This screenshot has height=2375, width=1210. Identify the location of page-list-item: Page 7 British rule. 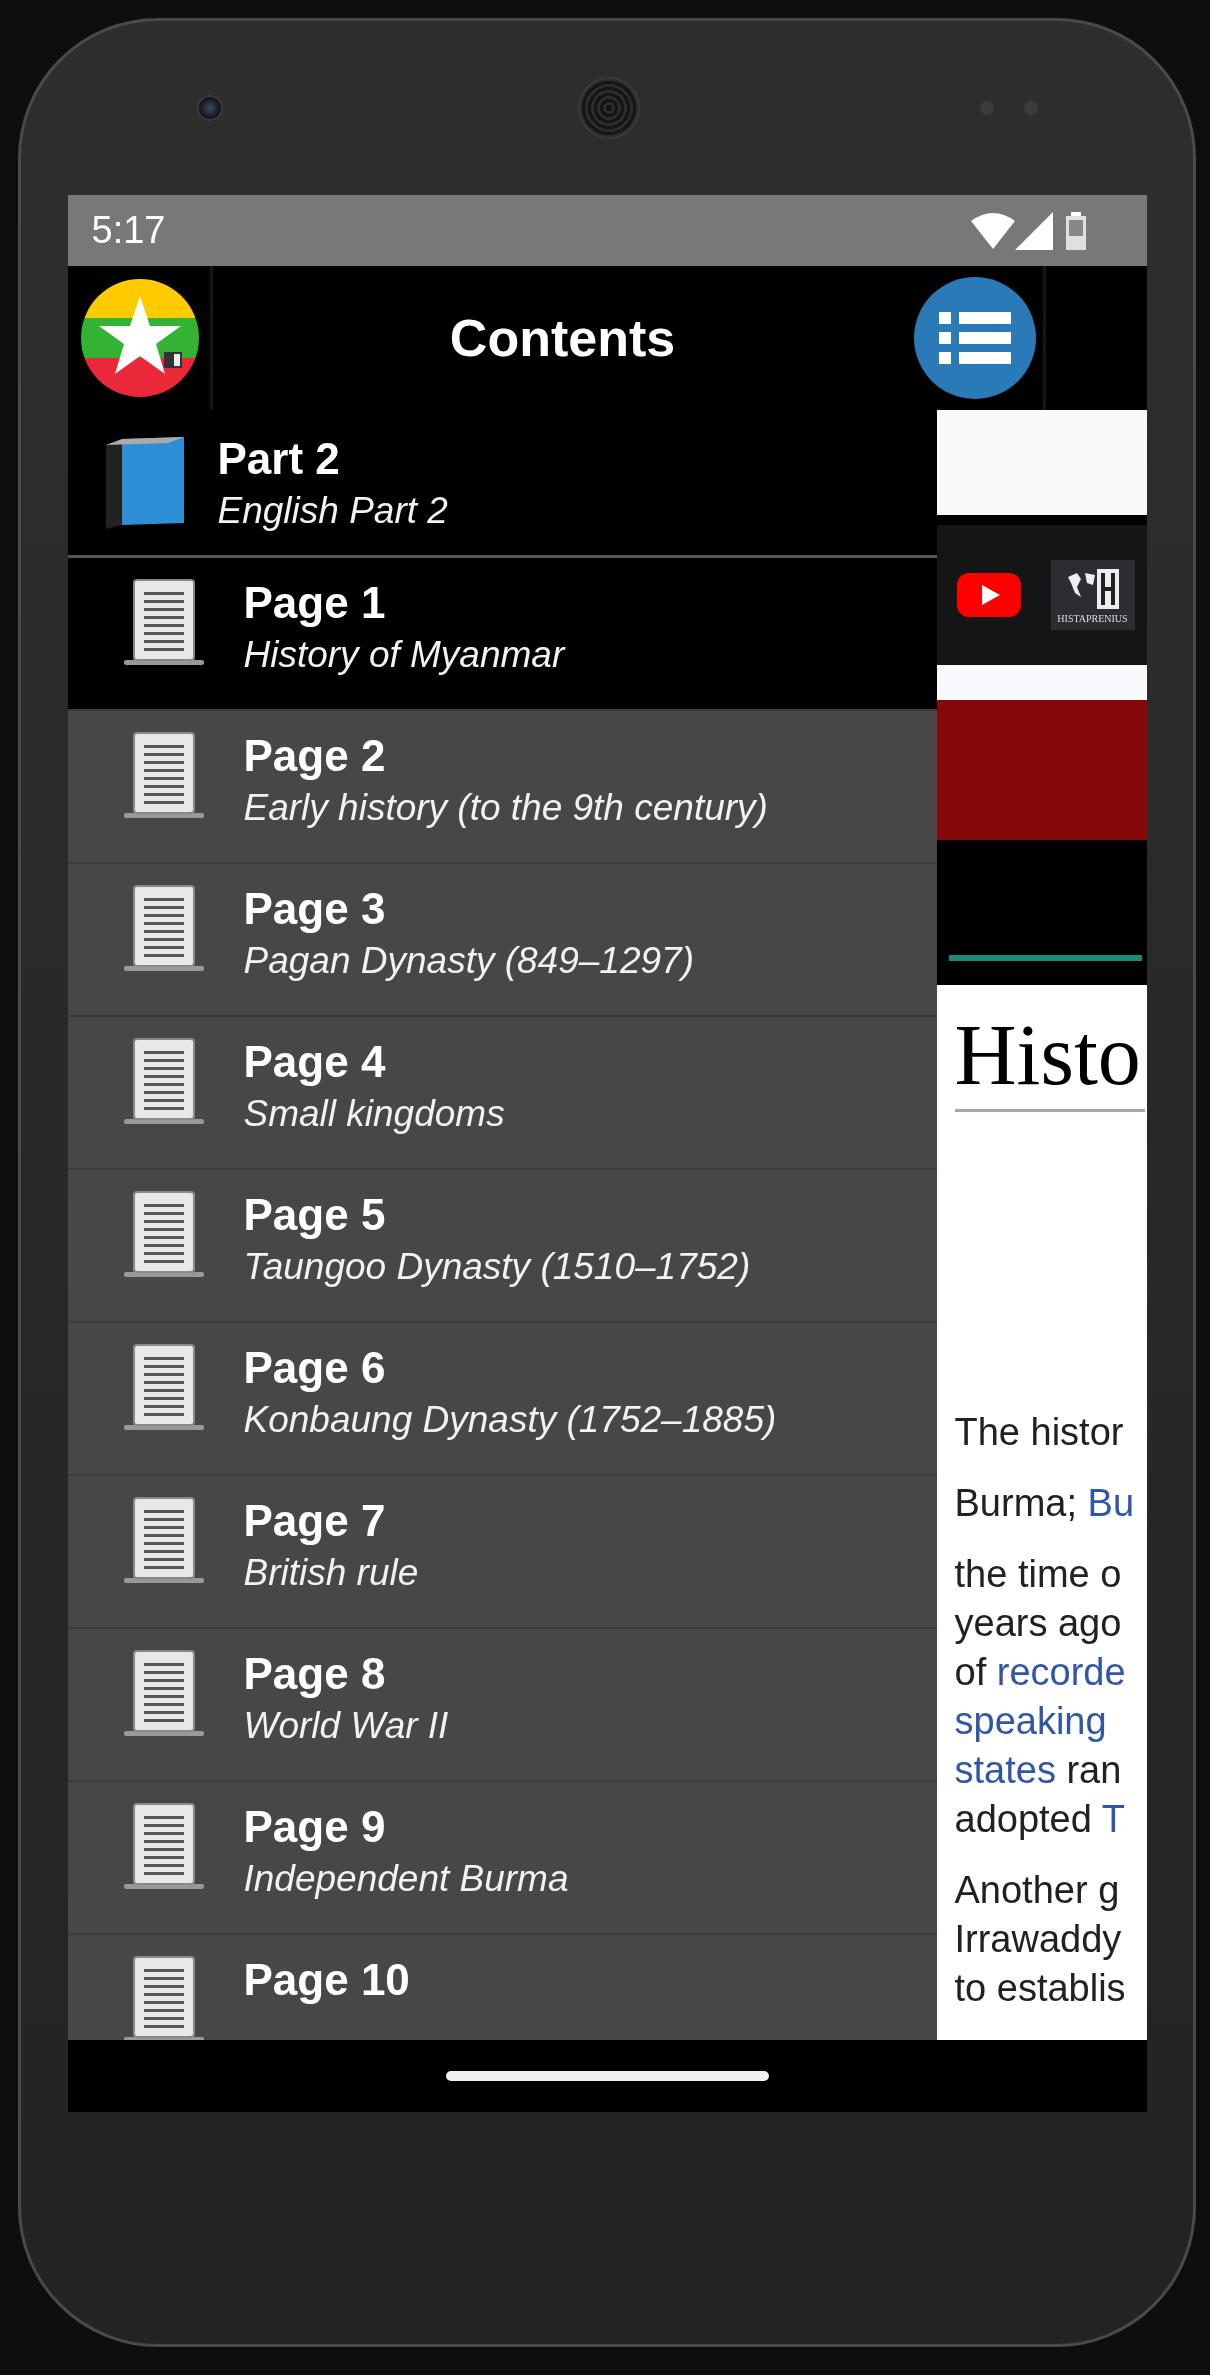
(502, 1552).